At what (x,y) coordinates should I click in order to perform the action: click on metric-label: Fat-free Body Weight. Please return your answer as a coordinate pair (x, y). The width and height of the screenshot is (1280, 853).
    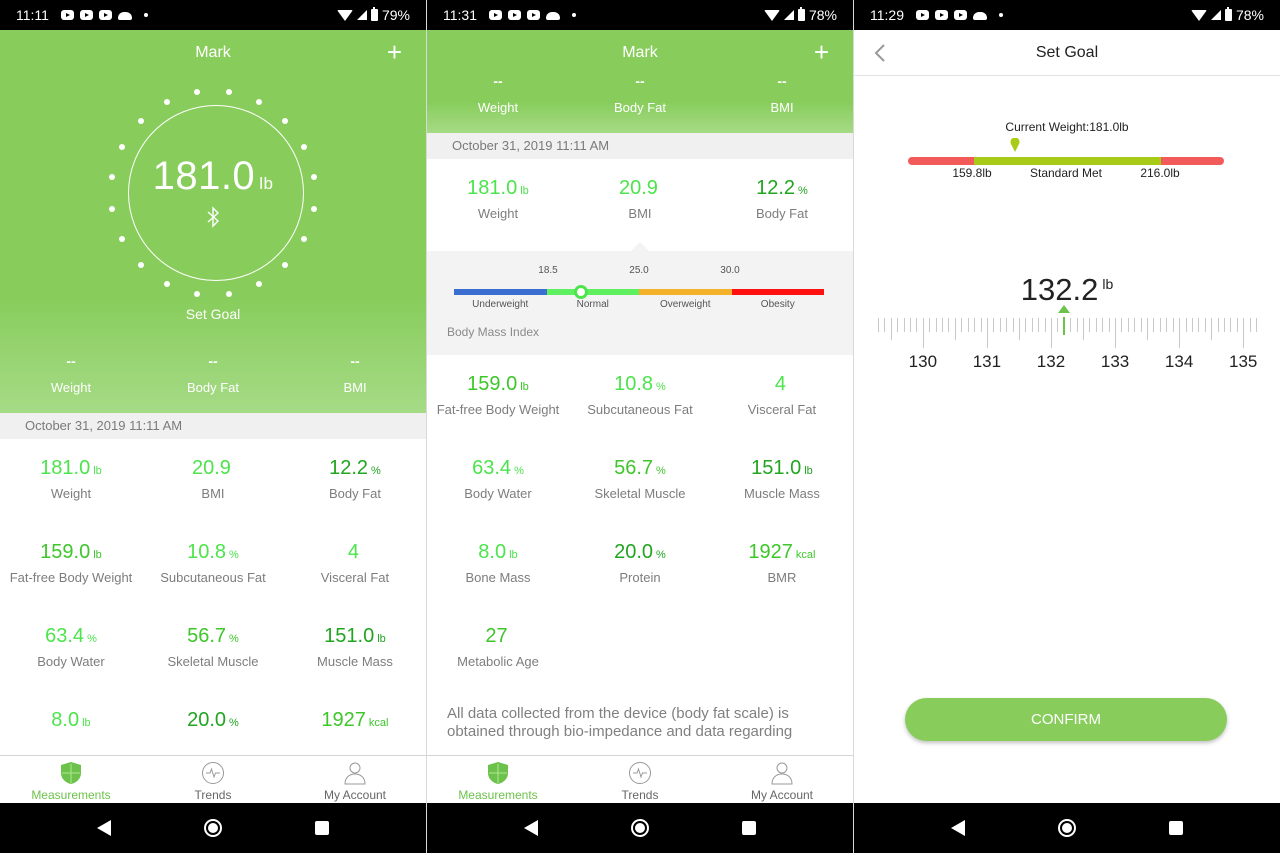
    Looking at the image, I should click on (498, 409).